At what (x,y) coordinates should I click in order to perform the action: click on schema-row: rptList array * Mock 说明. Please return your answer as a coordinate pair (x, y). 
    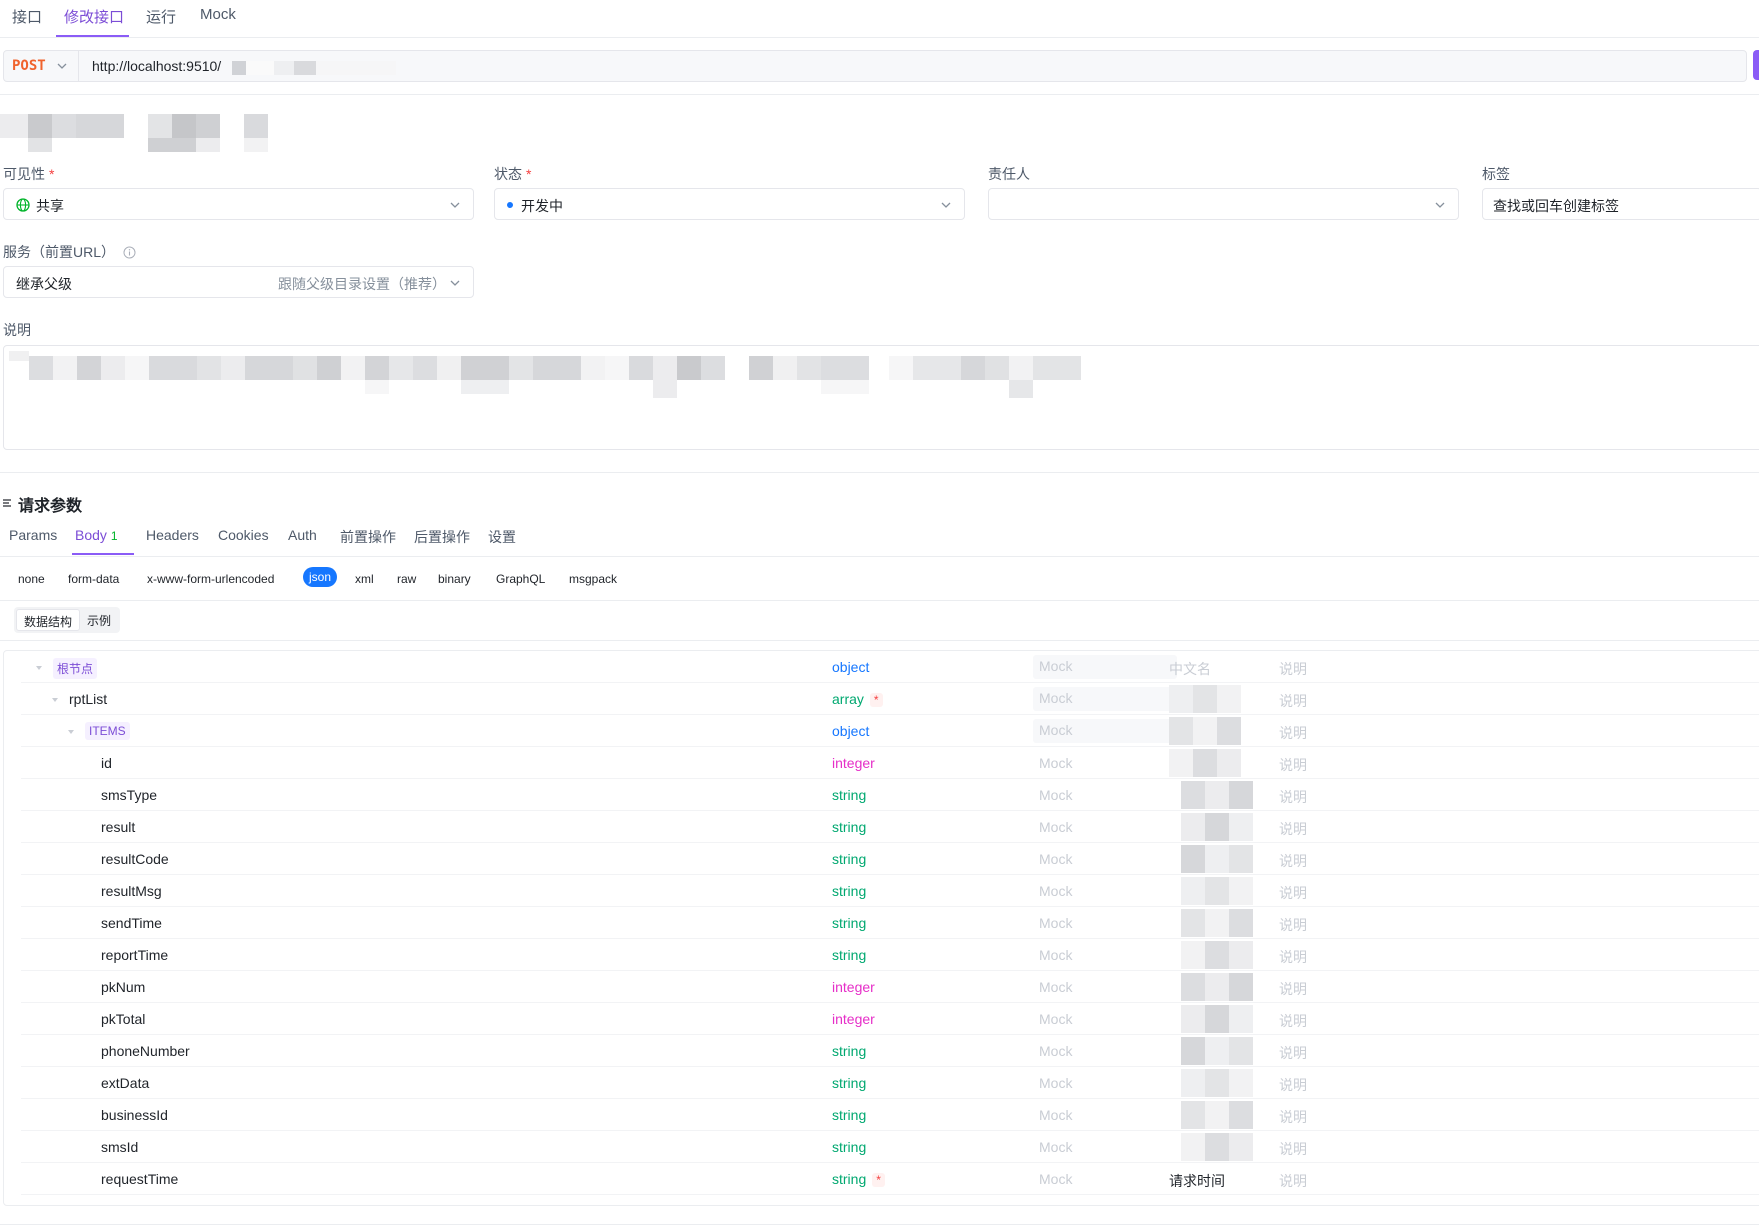
    Looking at the image, I should click on (890, 699).